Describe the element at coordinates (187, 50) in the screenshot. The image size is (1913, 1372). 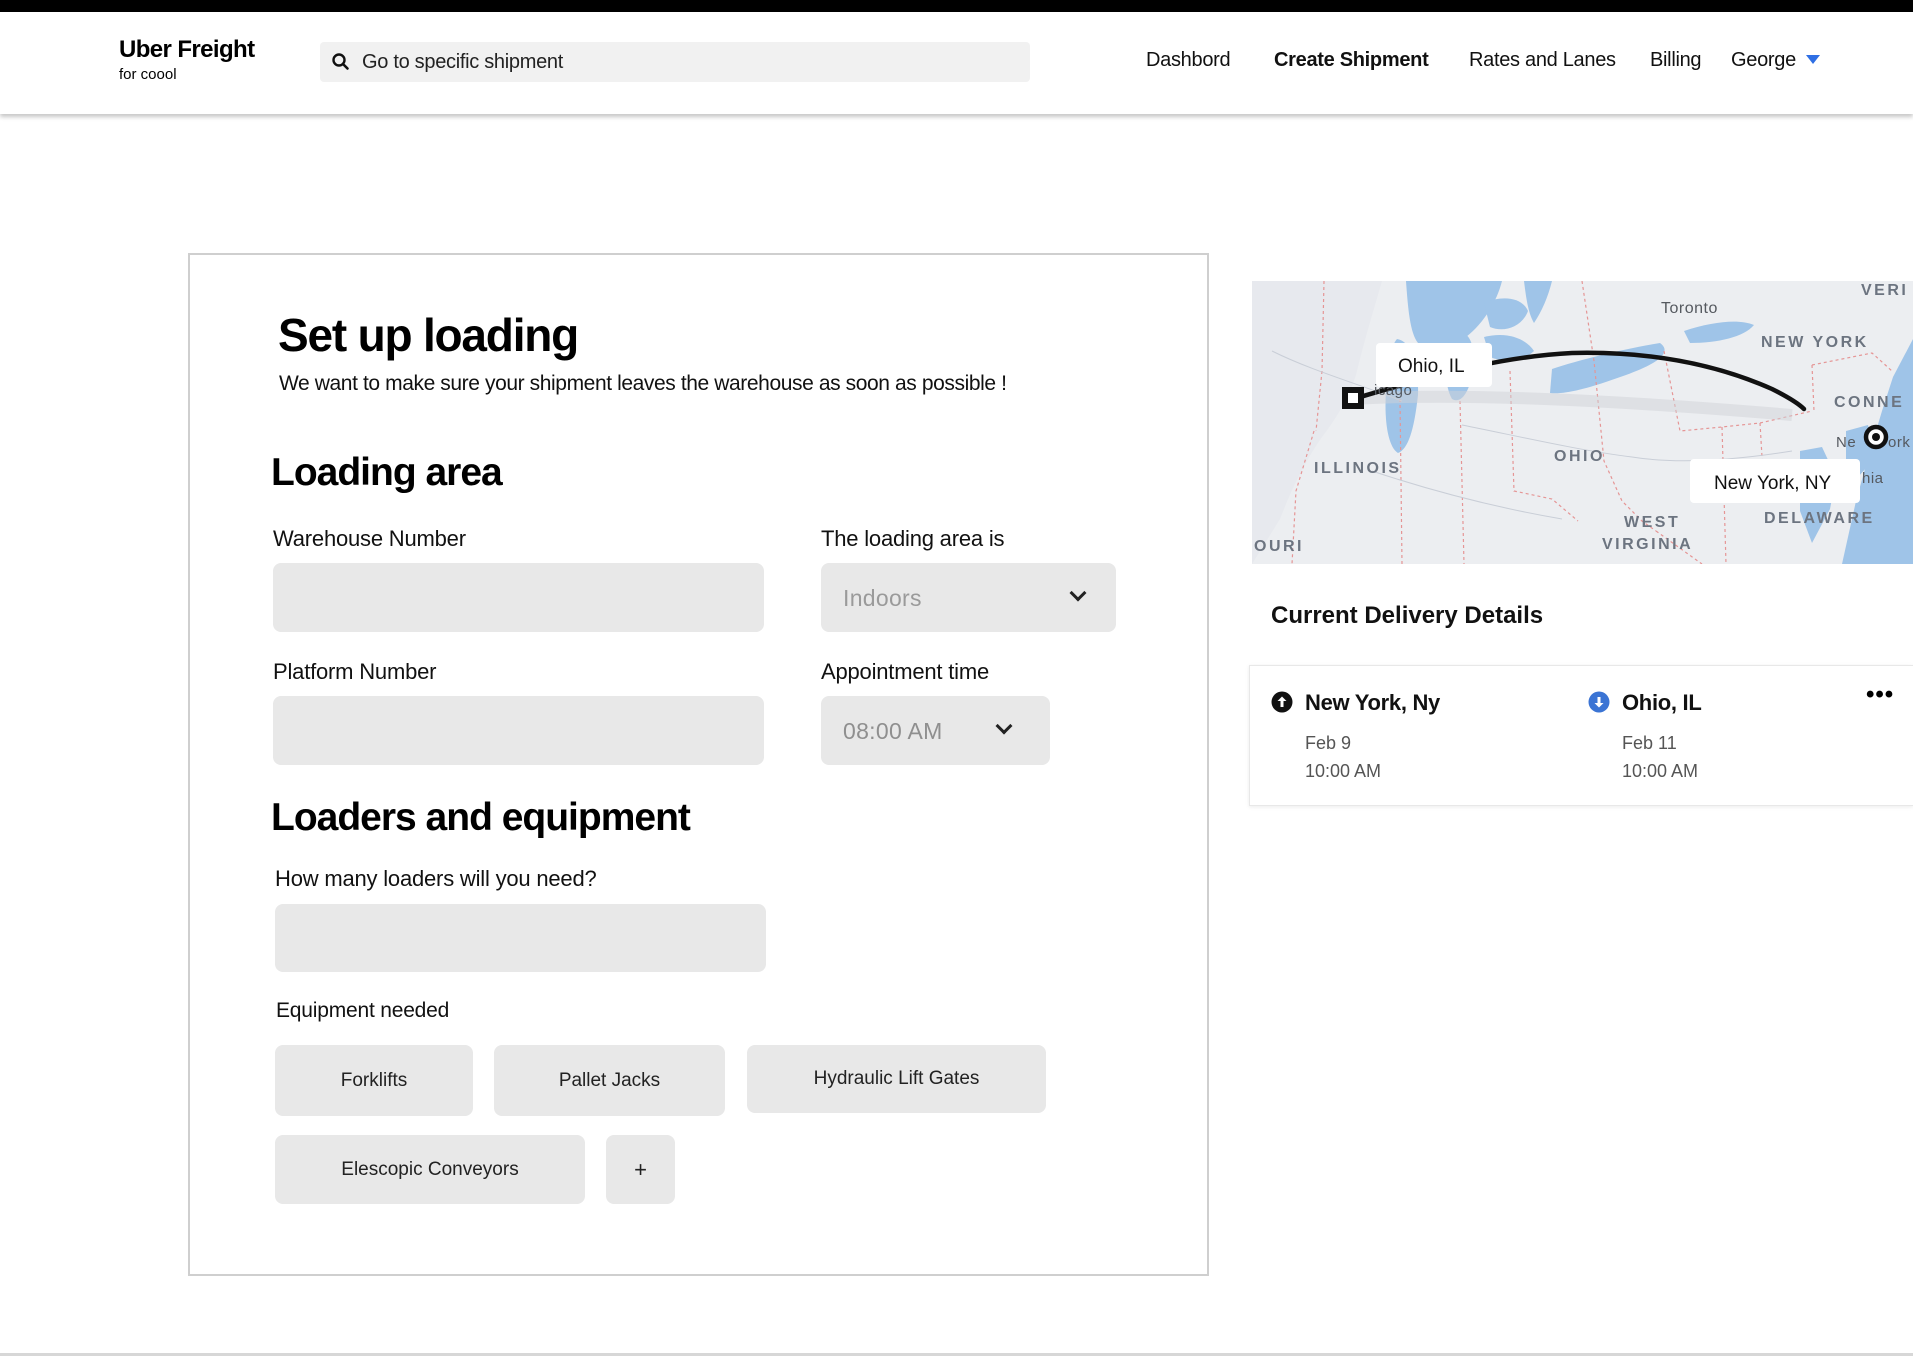
I see `brand-title: Uber Freight` at that location.